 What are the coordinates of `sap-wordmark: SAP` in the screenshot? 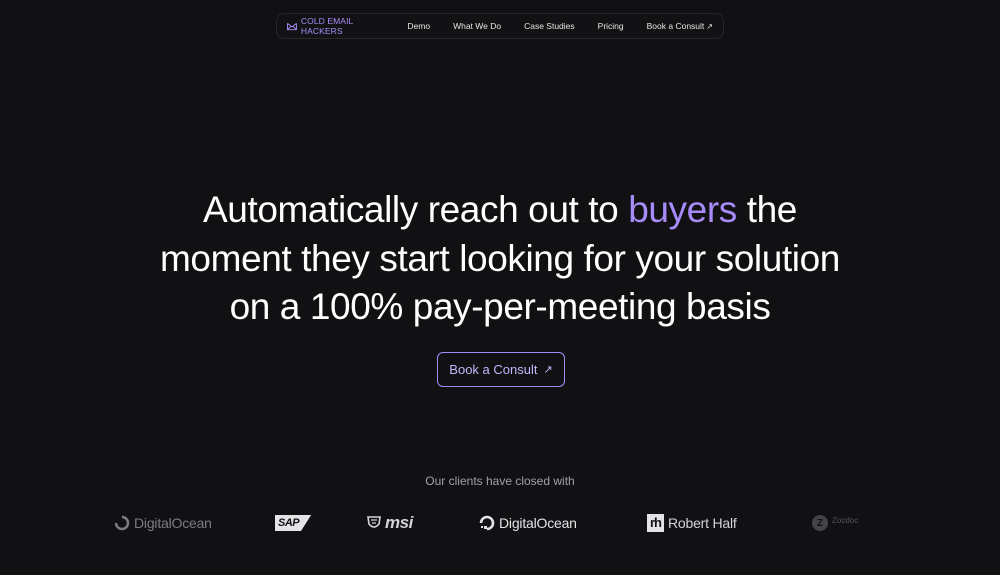 It's located at (293, 523).